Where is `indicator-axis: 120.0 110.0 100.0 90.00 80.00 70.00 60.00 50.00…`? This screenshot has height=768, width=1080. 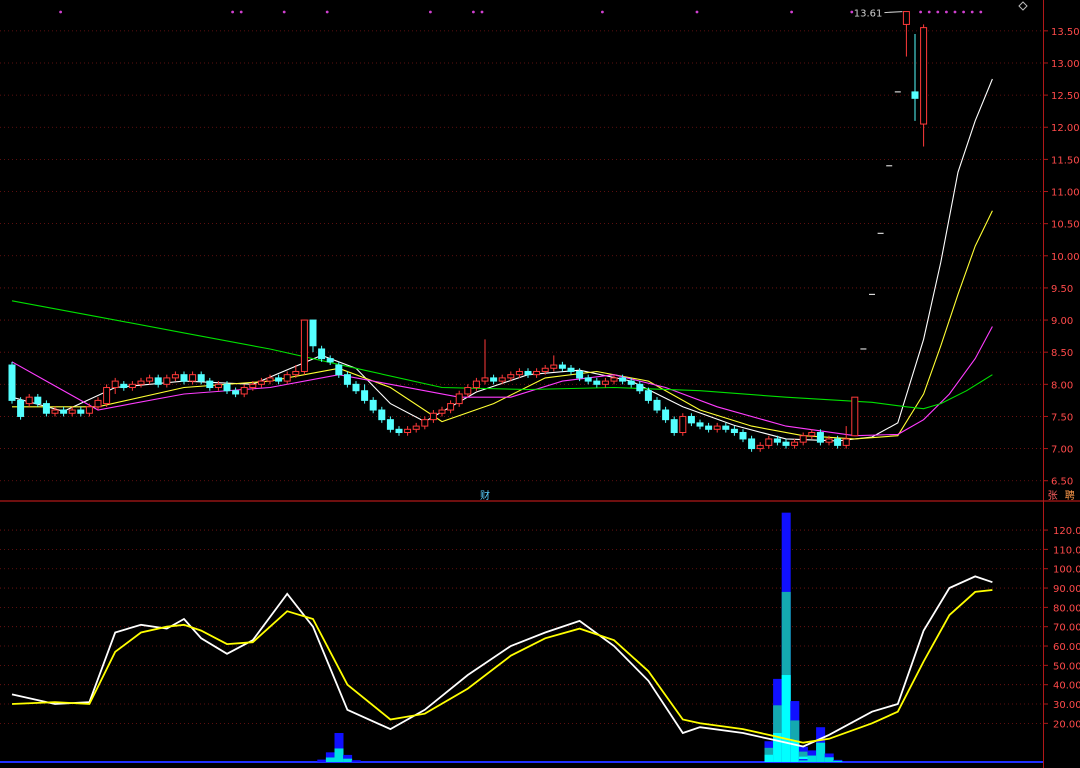 indicator-axis: 120.0 110.0 100.0 90.00 80.00 70.00 60.00 50.00… is located at coordinates (1061, 628).